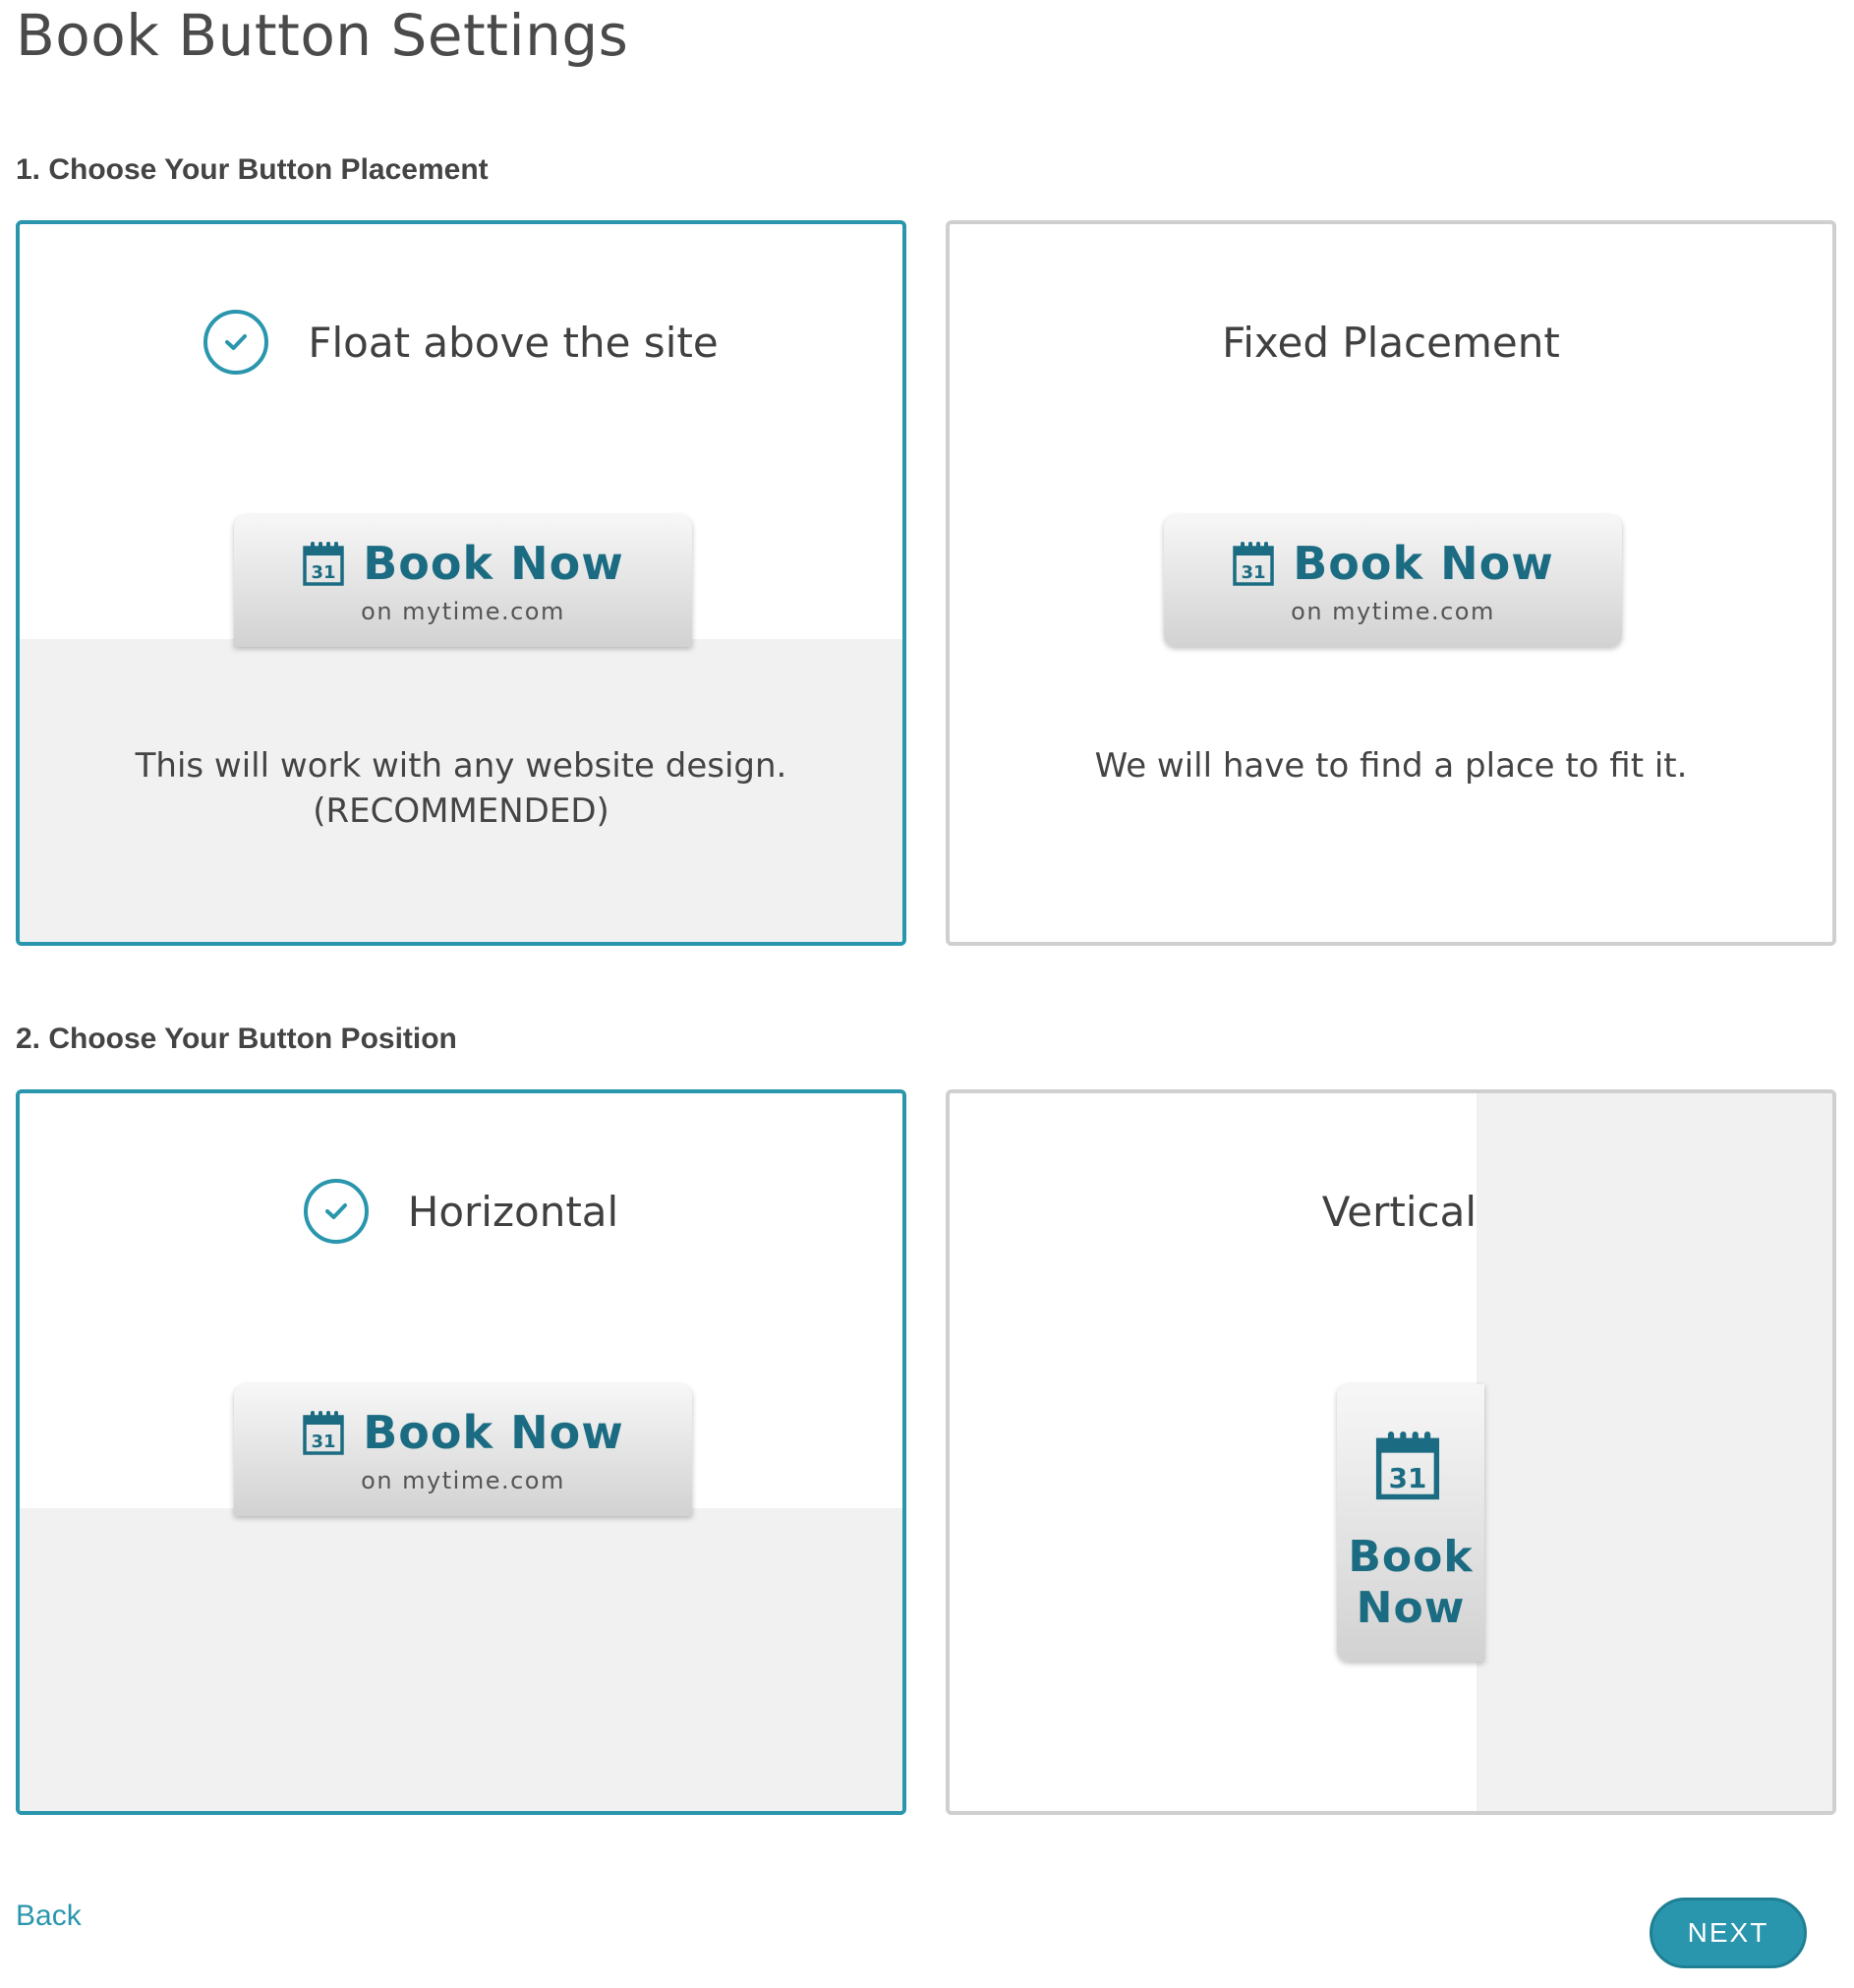 The height and width of the screenshot is (1988, 1854). What do you see at coordinates (1728, 1933) in the screenshot?
I see `next-button: NEXT` at bounding box center [1728, 1933].